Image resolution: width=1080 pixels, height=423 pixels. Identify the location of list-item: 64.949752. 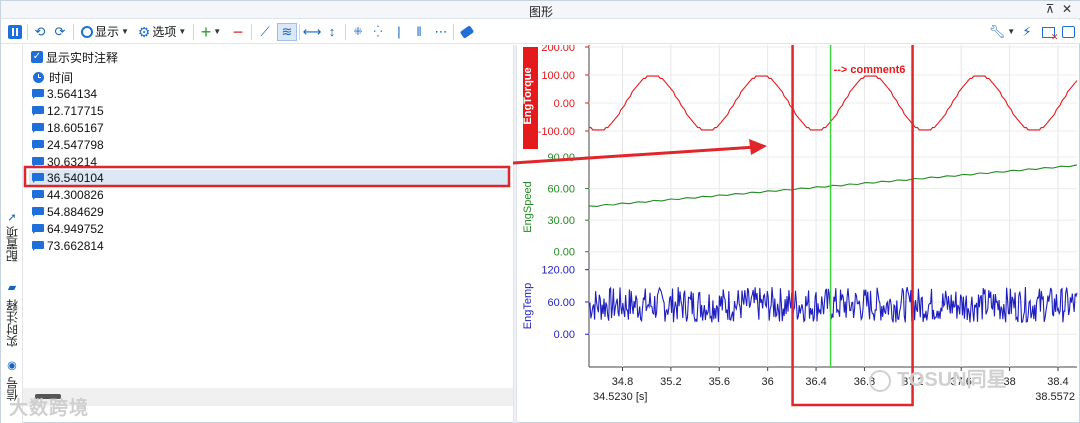
(269, 228).